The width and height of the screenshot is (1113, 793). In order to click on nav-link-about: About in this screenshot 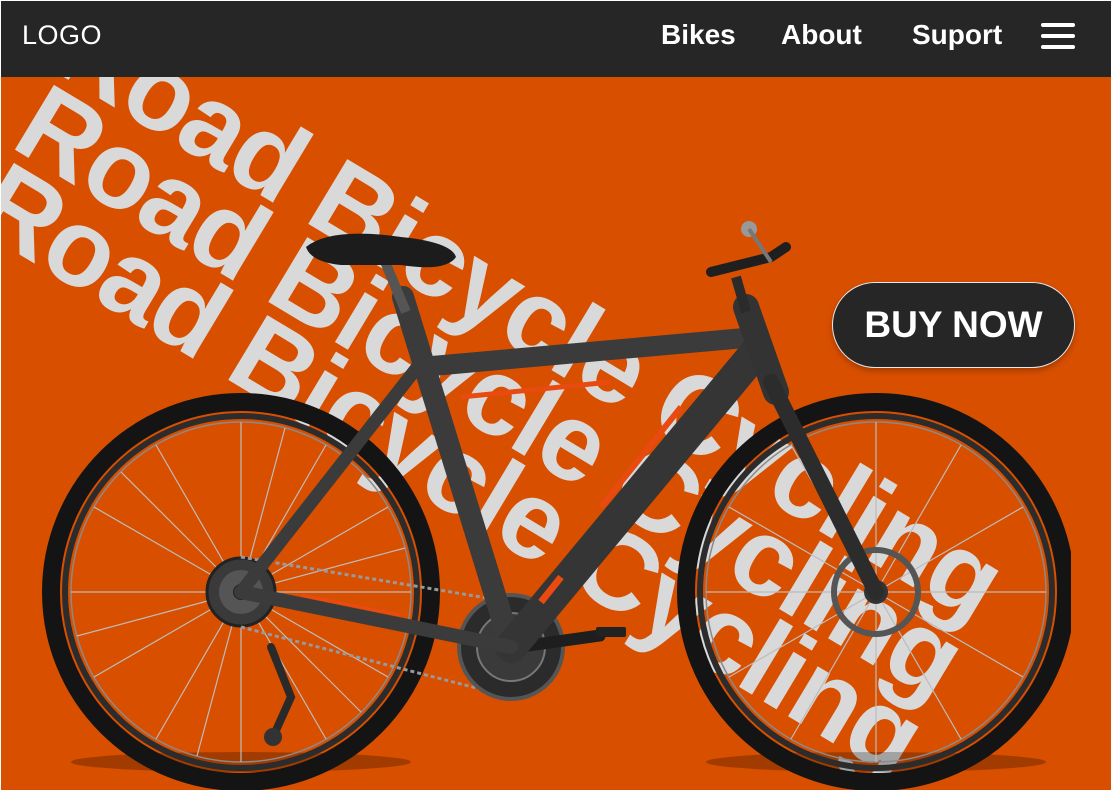, I will do `click(821, 35)`.